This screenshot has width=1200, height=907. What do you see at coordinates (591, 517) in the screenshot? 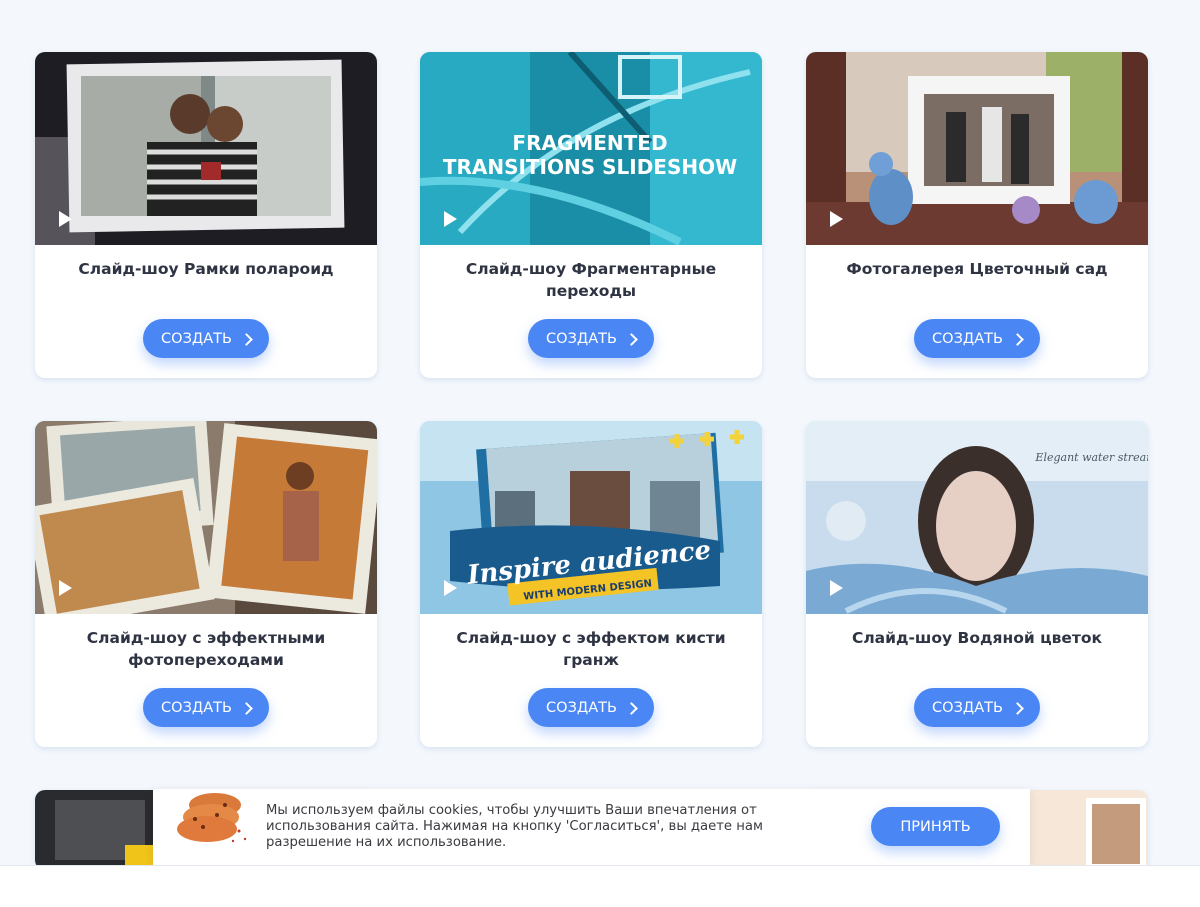
I see `thumbnail-grunge-brush: Inspire audience WITH MODERN DESIGN` at bounding box center [591, 517].